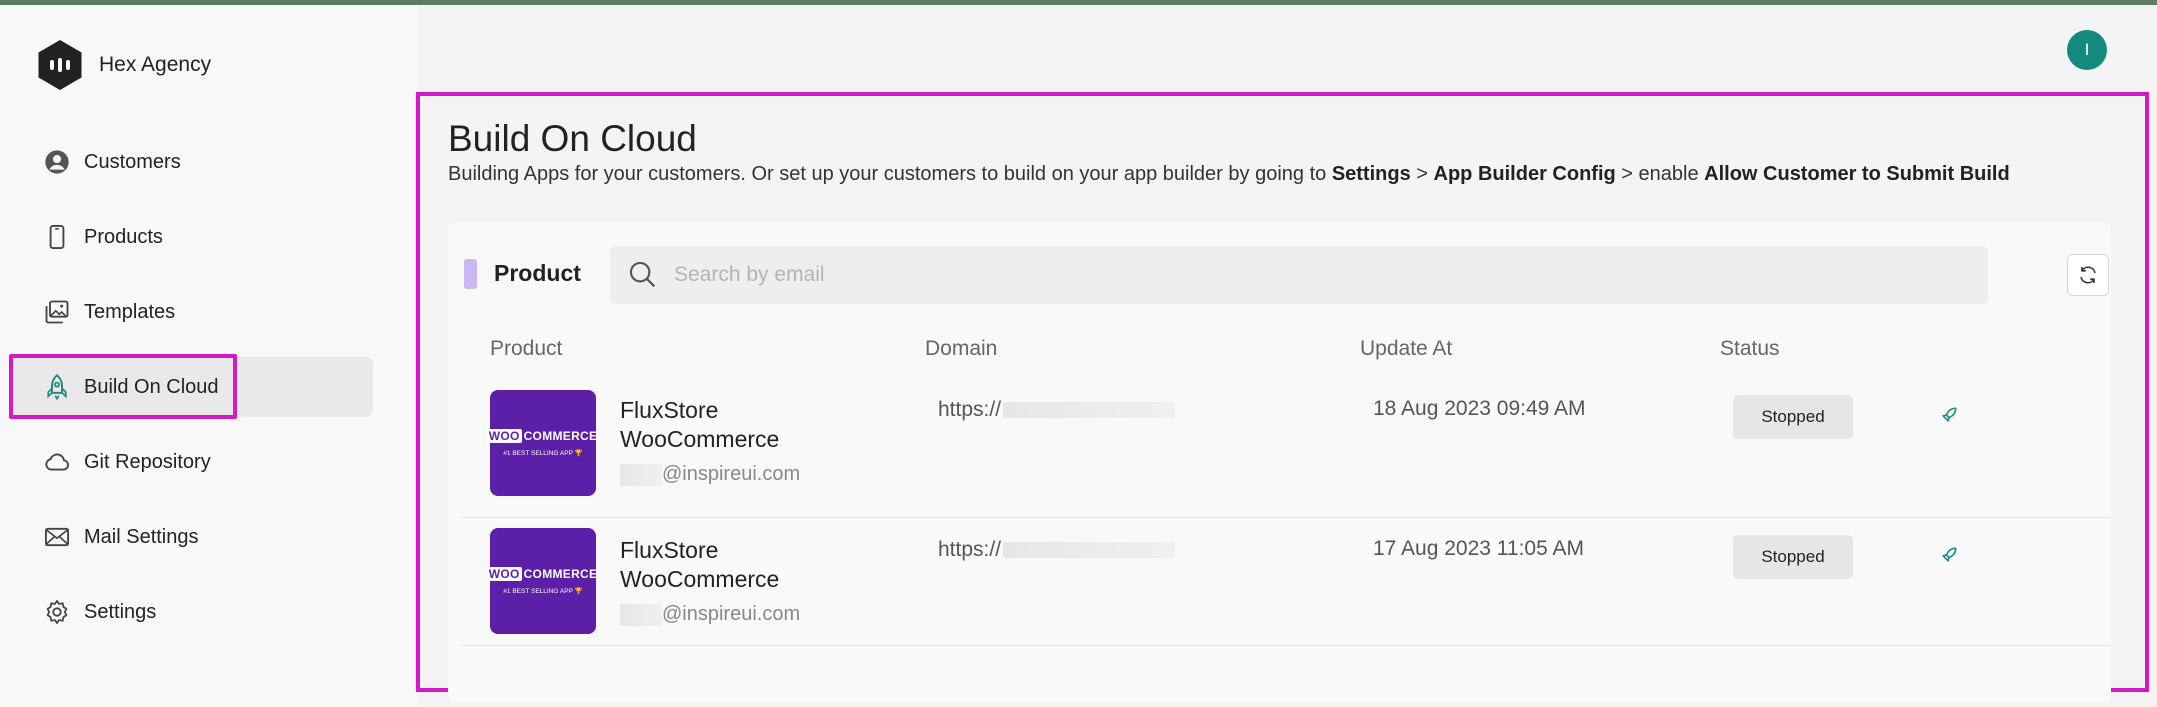  What do you see at coordinates (57, 237) in the screenshot?
I see `phone-icon` at bounding box center [57, 237].